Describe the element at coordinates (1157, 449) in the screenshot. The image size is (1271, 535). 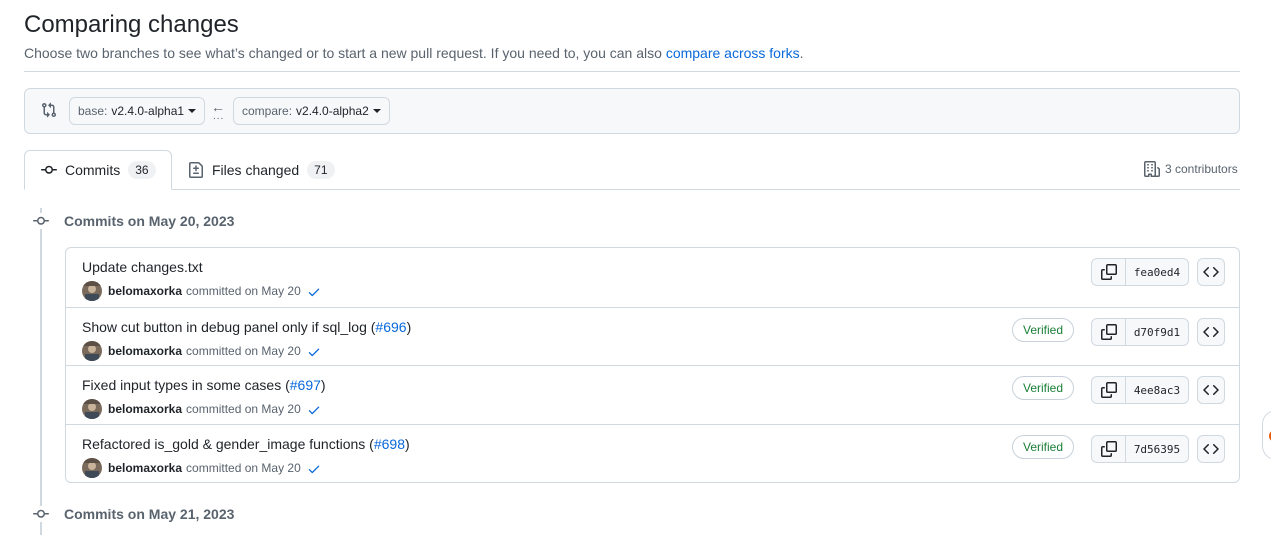
I see `commit-sha-link: 7d56395` at that location.